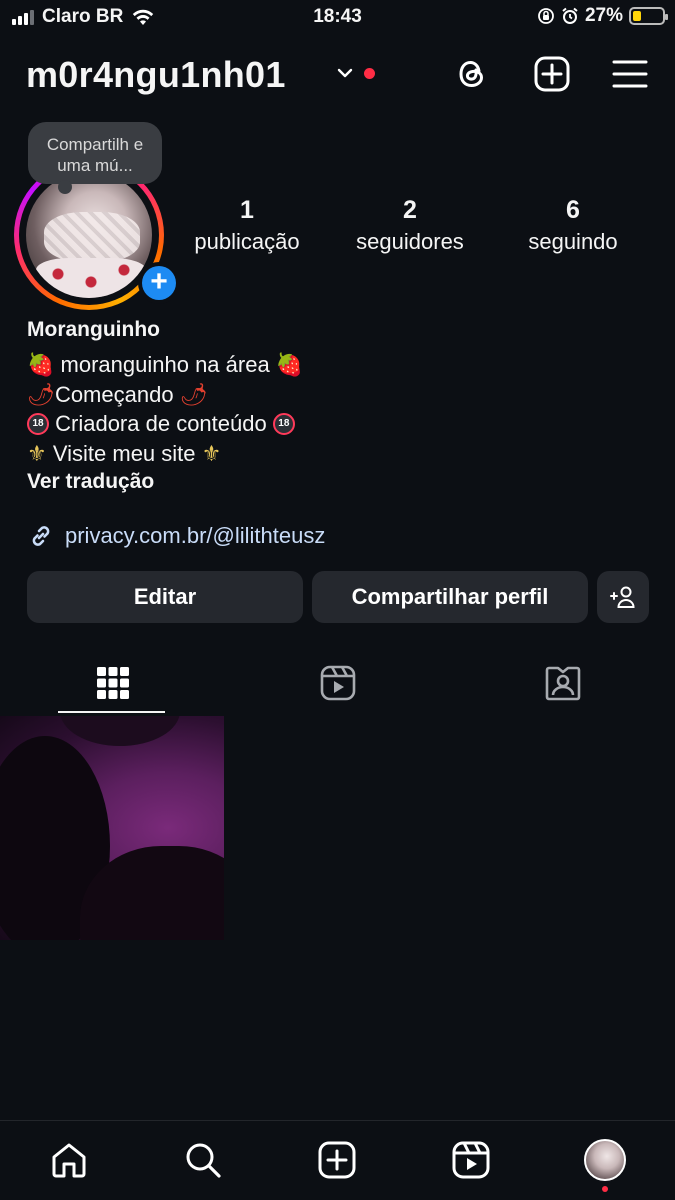 The height and width of the screenshot is (1200, 675). I want to click on bio-line: ⚜ Visite meu site ⚜, so click(337, 454).